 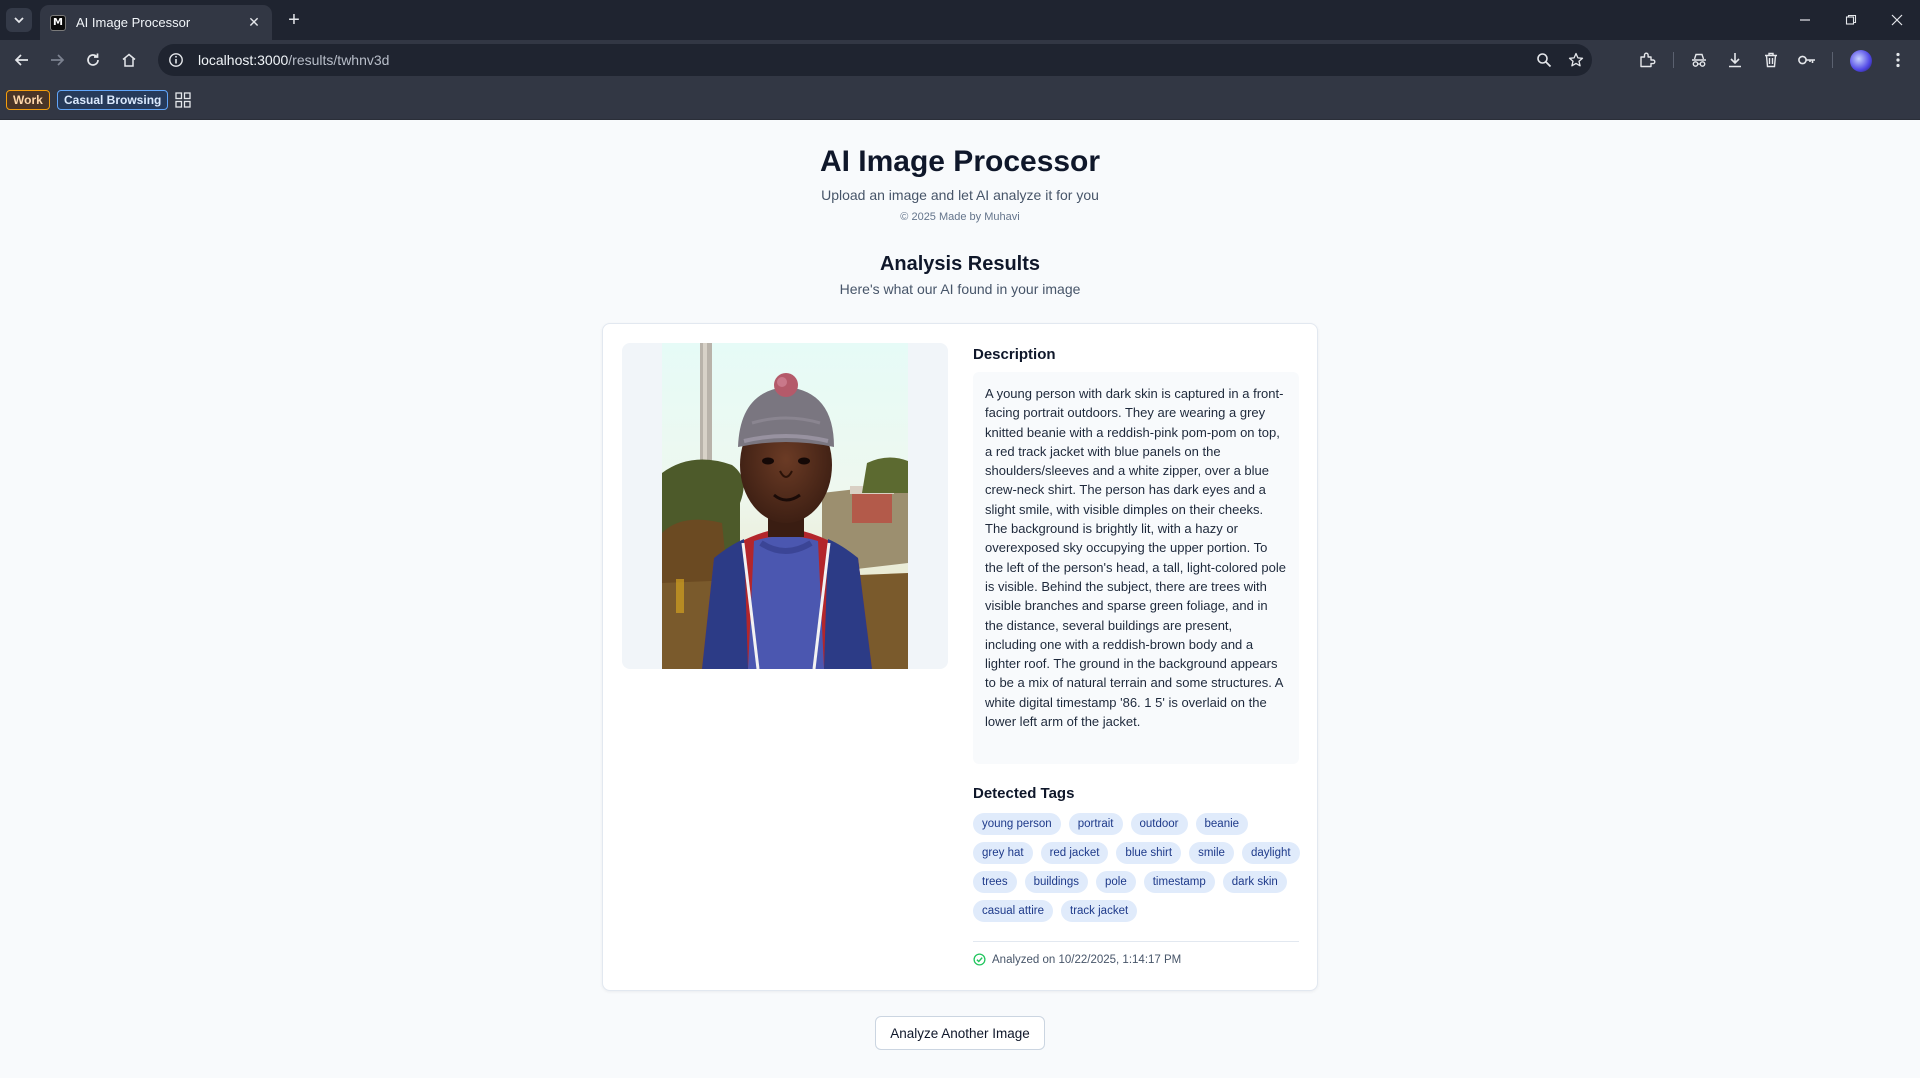 What do you see at coordinates (243, 60) in the screenshot?
I see `url-host: localhost:3000` at bounding box center [243, 60].